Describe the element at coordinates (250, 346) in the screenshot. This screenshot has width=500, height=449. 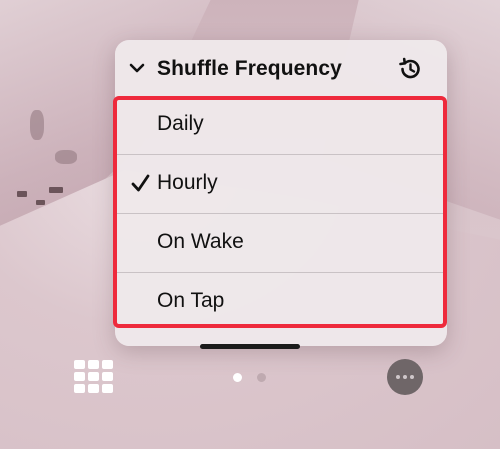
I see `menu-base-bar` at that location.